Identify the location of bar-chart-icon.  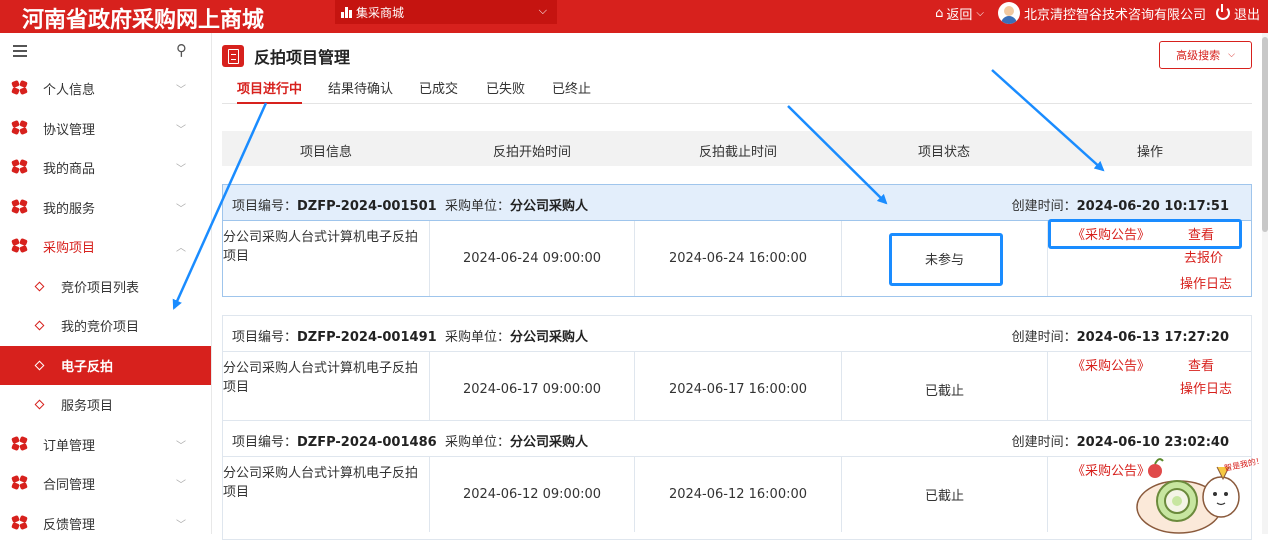
(347, 12).